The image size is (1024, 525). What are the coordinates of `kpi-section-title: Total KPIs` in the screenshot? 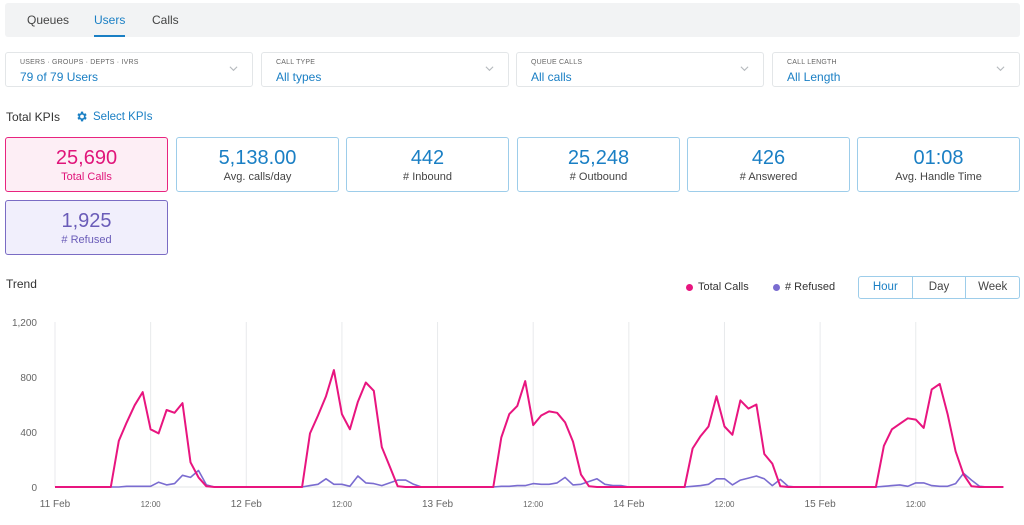 It's located at (33, 117).